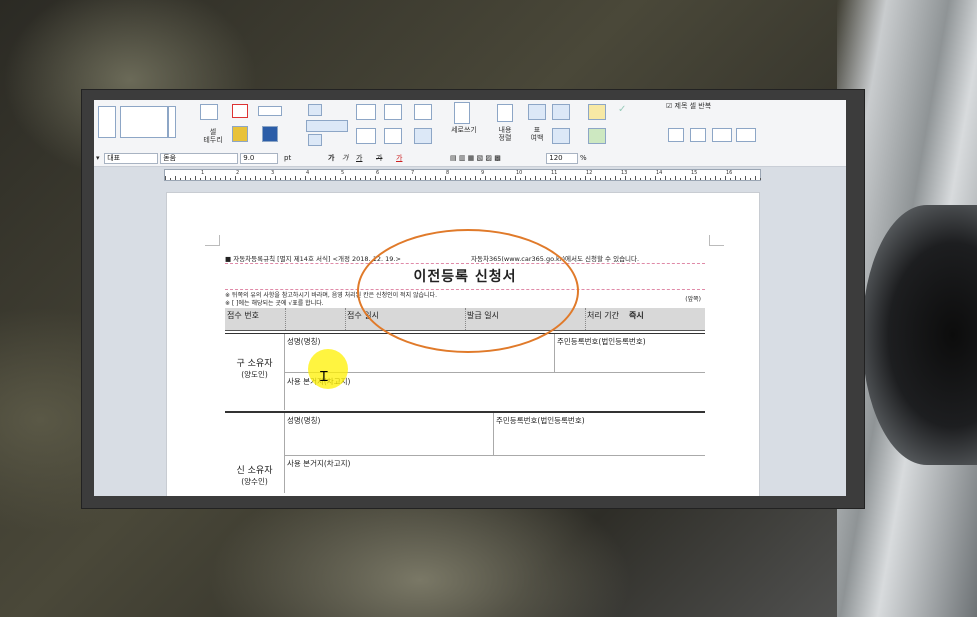  What do you see at coordinates (199, 158) in the screenshot?
I see `font-select: 돋움` at bounding box center [199, 158].